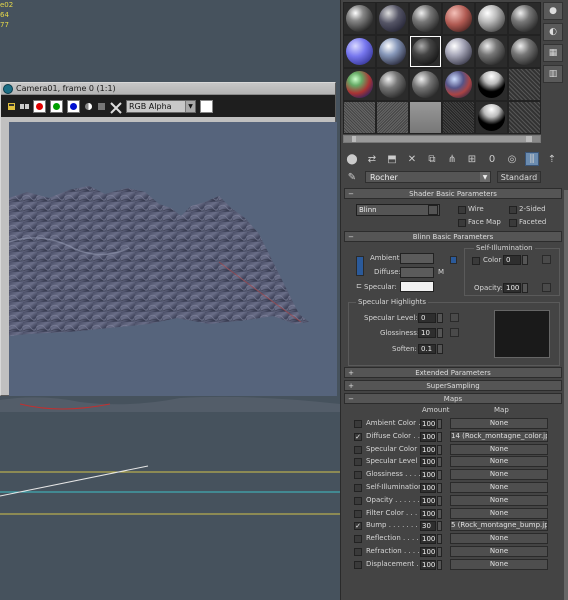  What do you see at coordinates (512, 288) in the screenshot?
I see `opacity-input: 100` at bounding box center [512, 288].